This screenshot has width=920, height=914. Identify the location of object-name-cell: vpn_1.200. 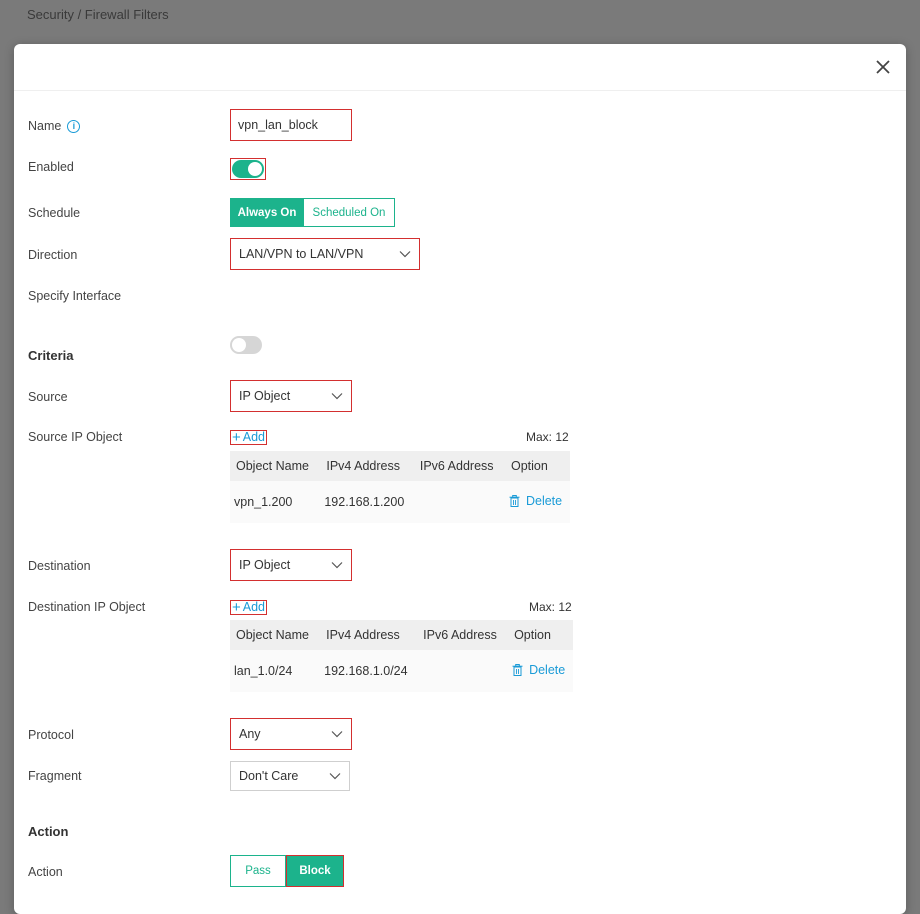
(275, 502).